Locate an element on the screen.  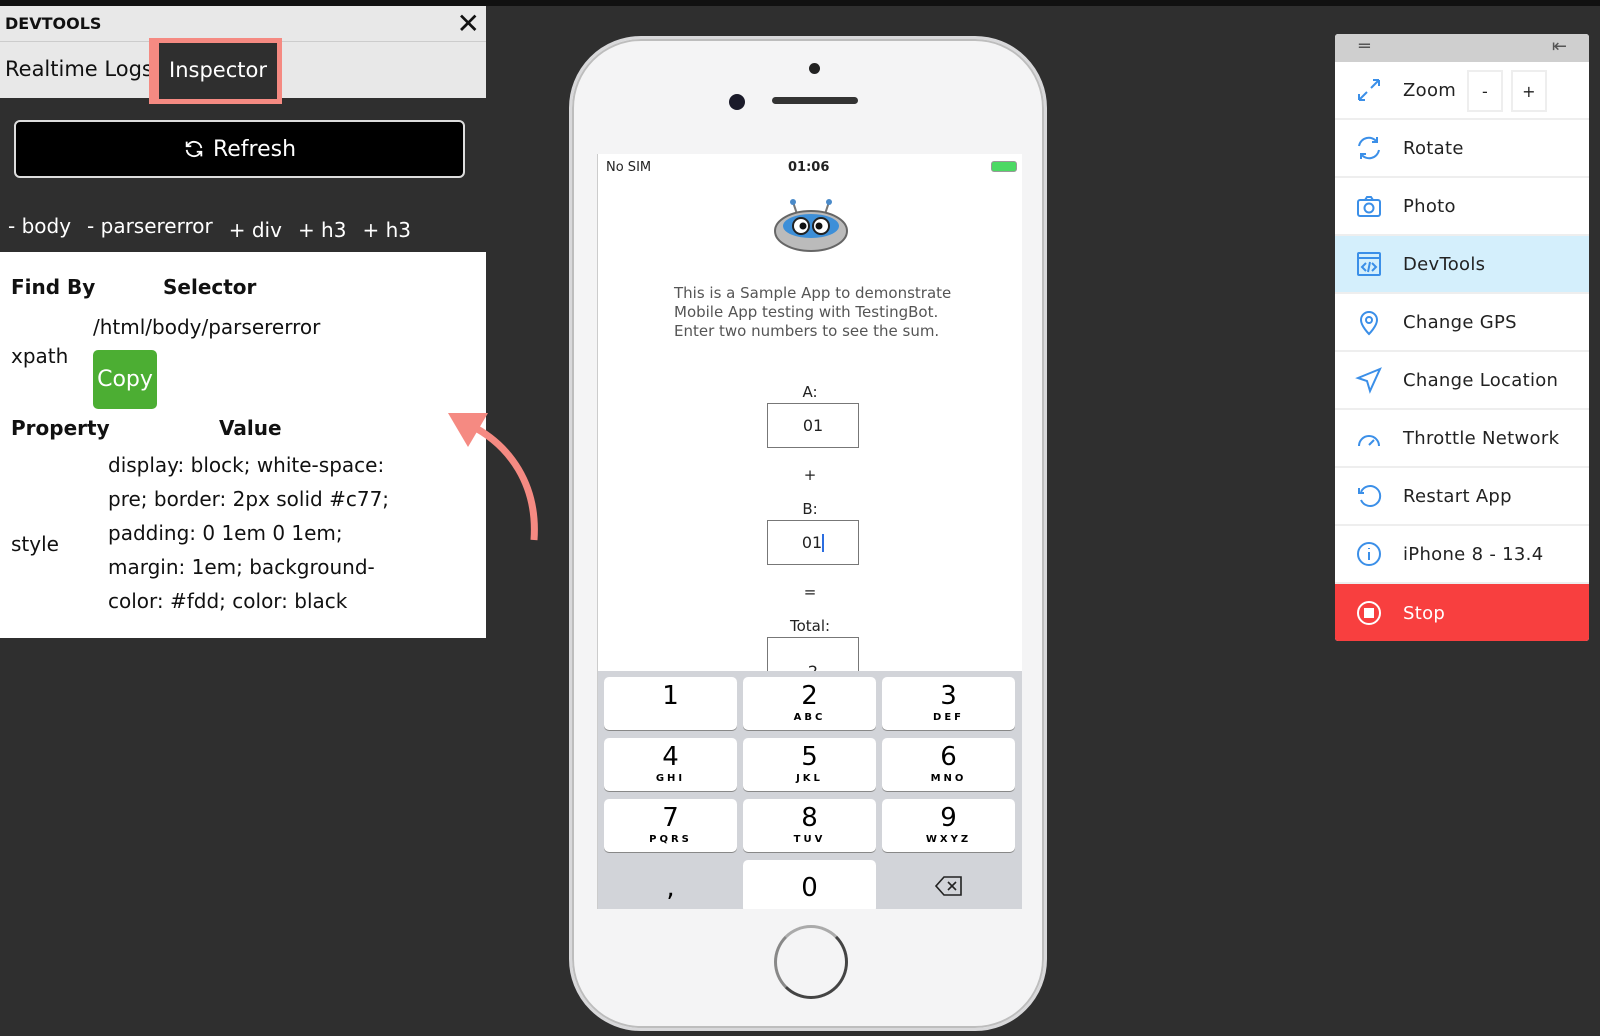
key-number: 7 is located at coordinates (670, 818).